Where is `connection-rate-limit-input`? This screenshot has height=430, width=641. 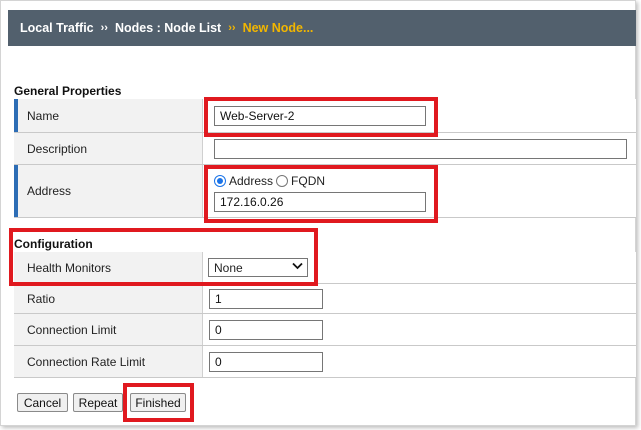
connection-rate-limit-input is located at coordinates (266, 362).